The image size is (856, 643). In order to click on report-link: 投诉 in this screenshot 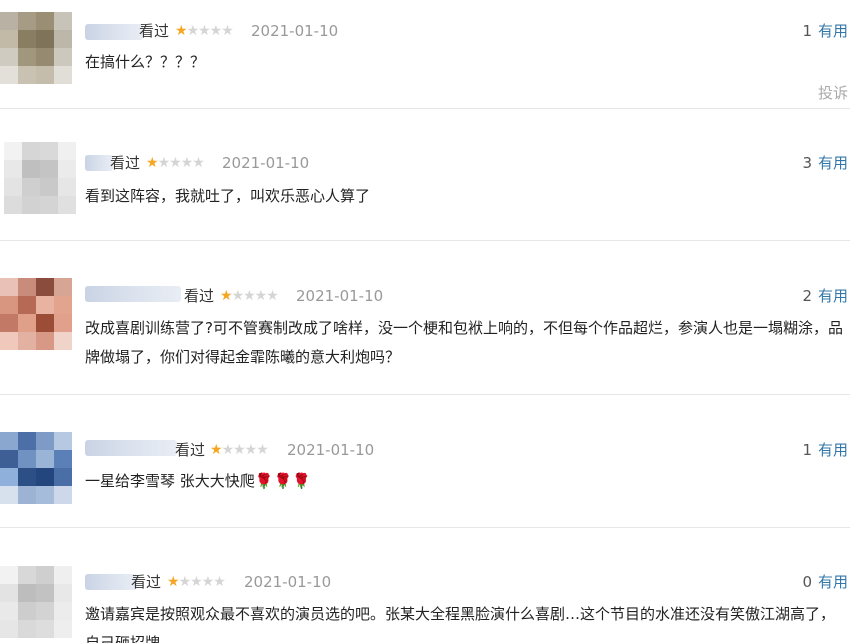, I will do `click(833, 92)`.